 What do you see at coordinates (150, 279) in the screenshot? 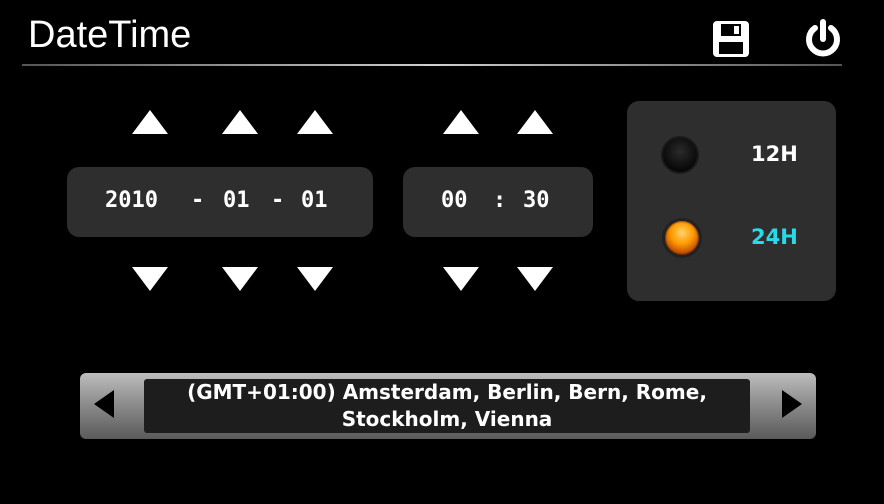
I see `year-down-button` at bounding box center [150, 279].